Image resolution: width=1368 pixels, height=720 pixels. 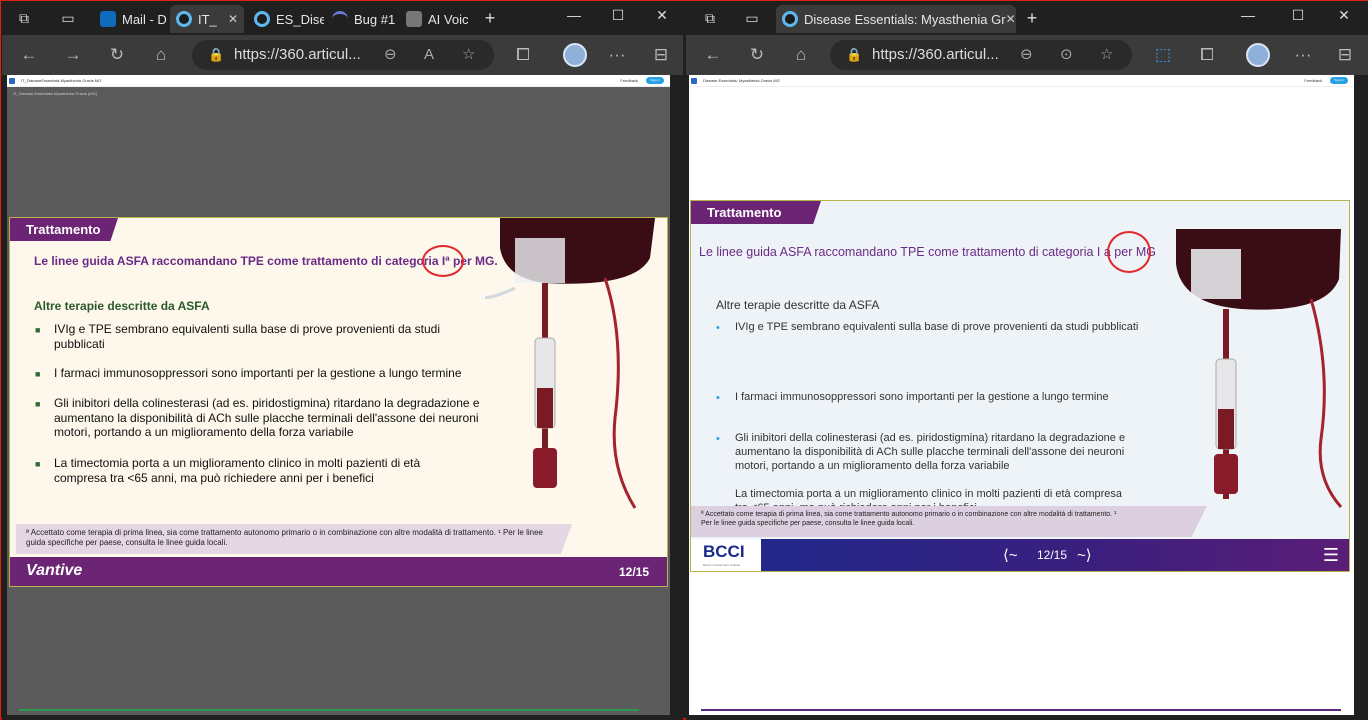 I want to click on tab-es-disease: ES_Dise, so click(x=286, y=19).